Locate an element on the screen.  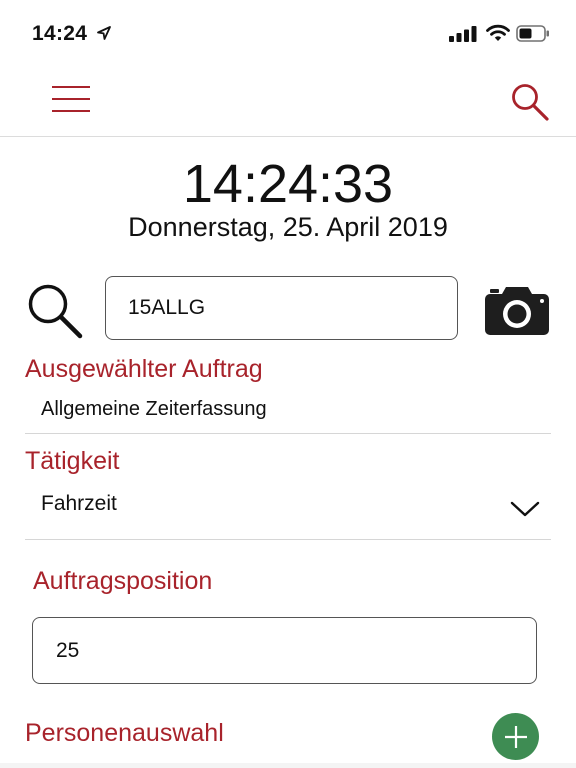
persons-label: Personenauswahl is located at coordinates (124, 733).